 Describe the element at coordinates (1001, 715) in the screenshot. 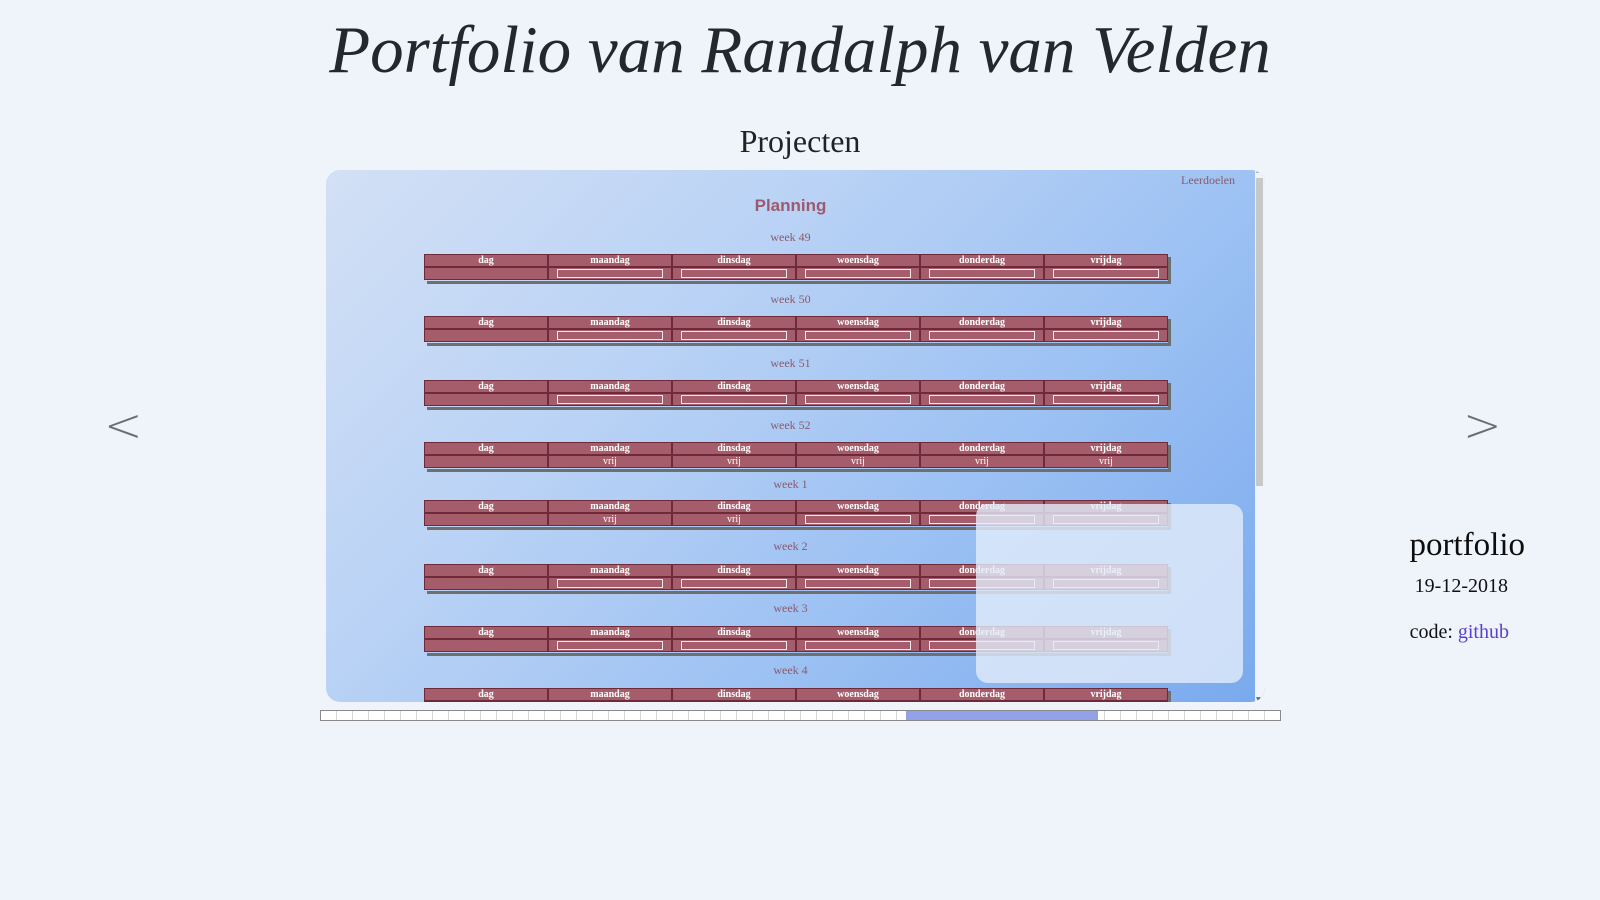

I see `progress-indicator` at that location.